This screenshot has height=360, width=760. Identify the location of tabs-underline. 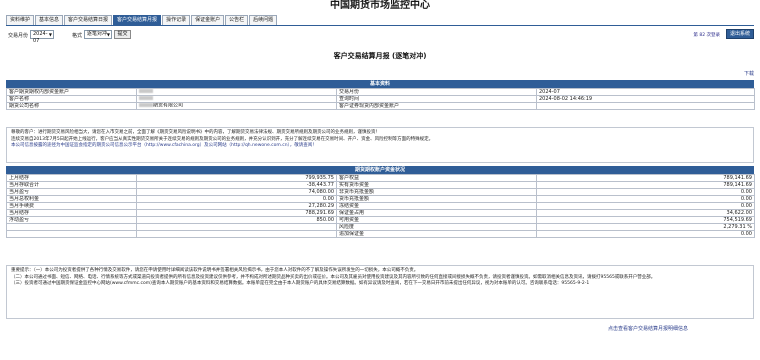
(380, 25).